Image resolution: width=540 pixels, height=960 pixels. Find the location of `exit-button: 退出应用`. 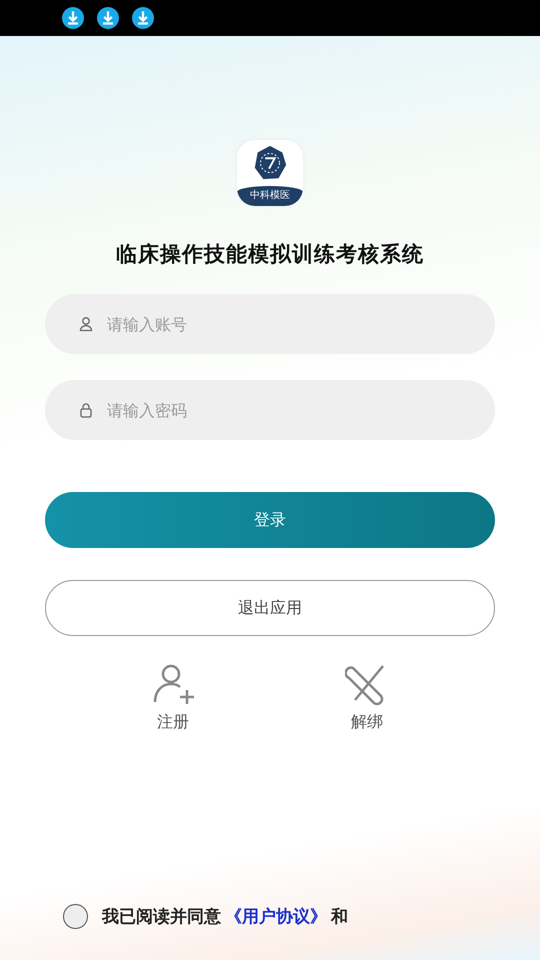

exit-button: 退出应用 is located at coordinates (270, 608).